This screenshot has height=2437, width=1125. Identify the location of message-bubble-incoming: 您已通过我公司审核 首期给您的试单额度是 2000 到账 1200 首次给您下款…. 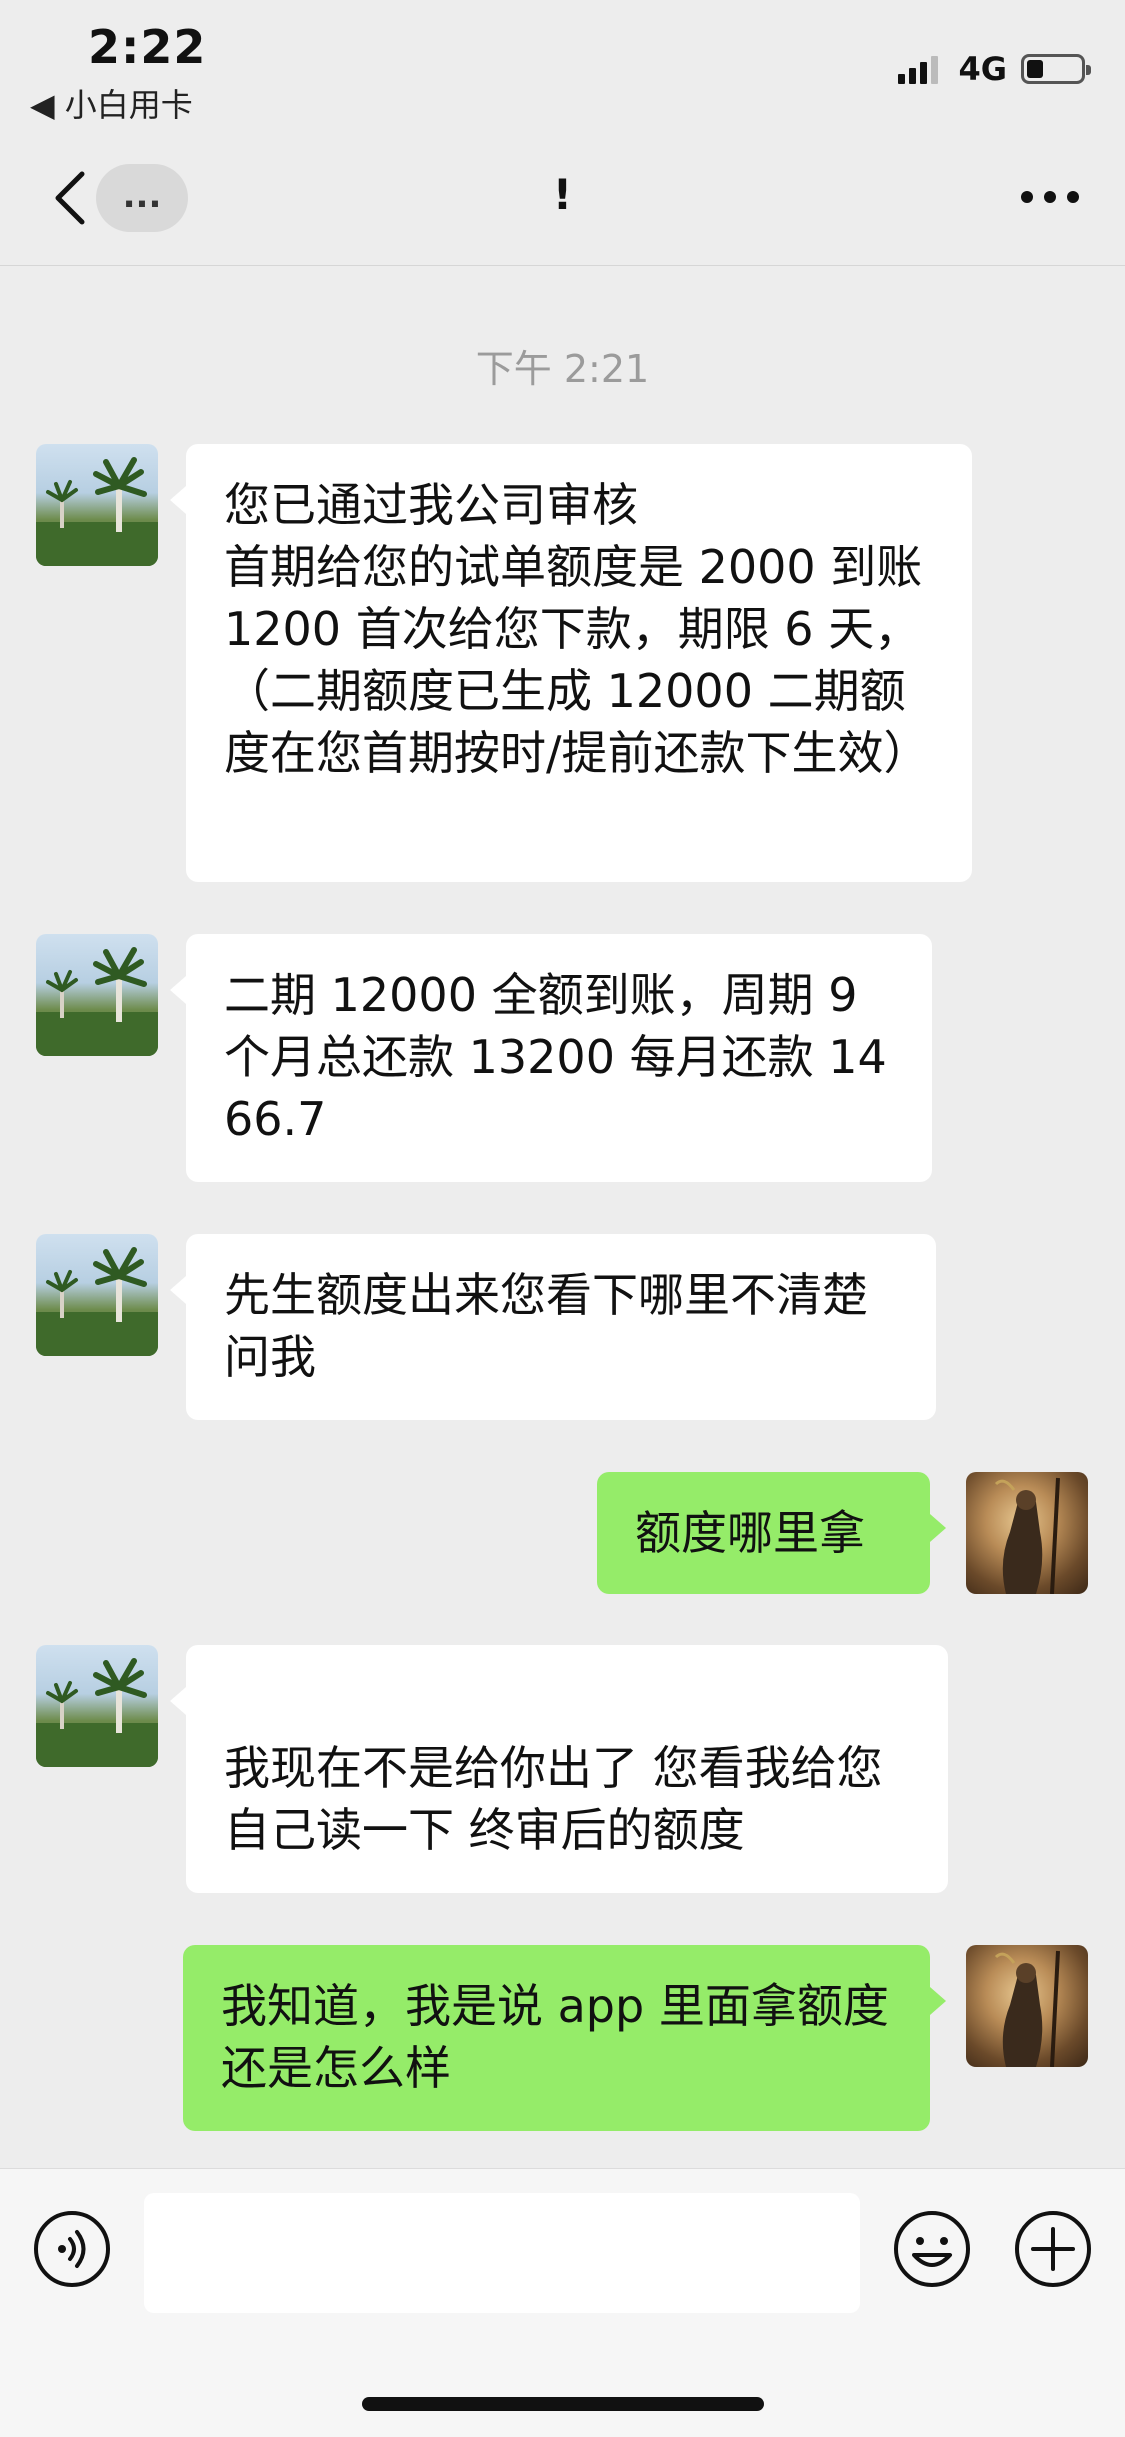
(571, 663).